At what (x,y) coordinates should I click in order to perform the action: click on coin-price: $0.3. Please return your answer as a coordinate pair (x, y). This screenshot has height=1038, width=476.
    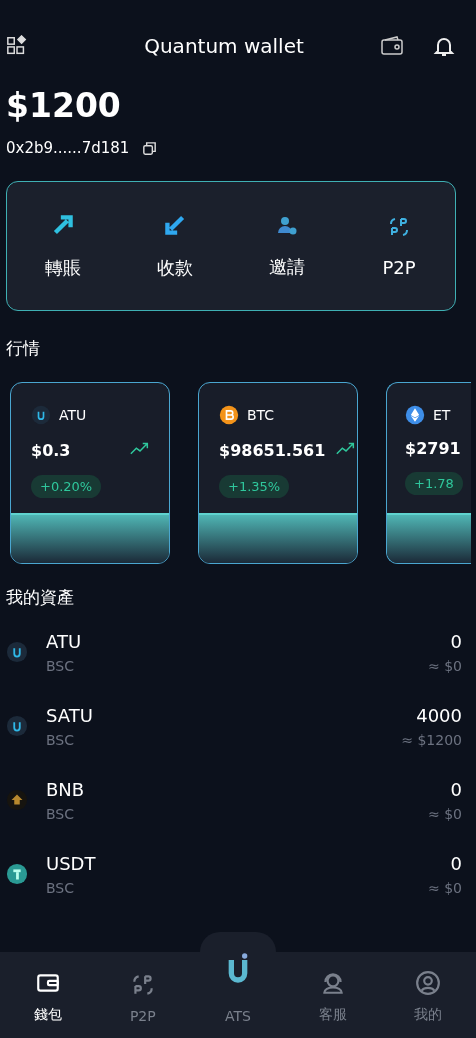
    Looking at the image, I should click on (51, 450).